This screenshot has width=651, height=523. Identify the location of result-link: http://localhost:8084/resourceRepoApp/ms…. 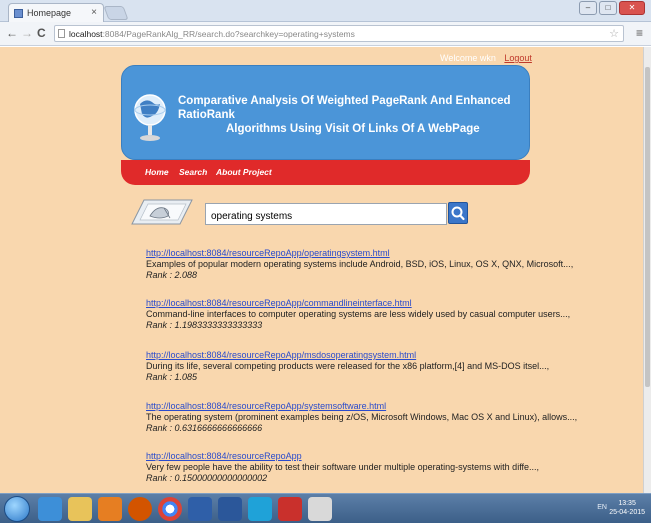
(386, 355).